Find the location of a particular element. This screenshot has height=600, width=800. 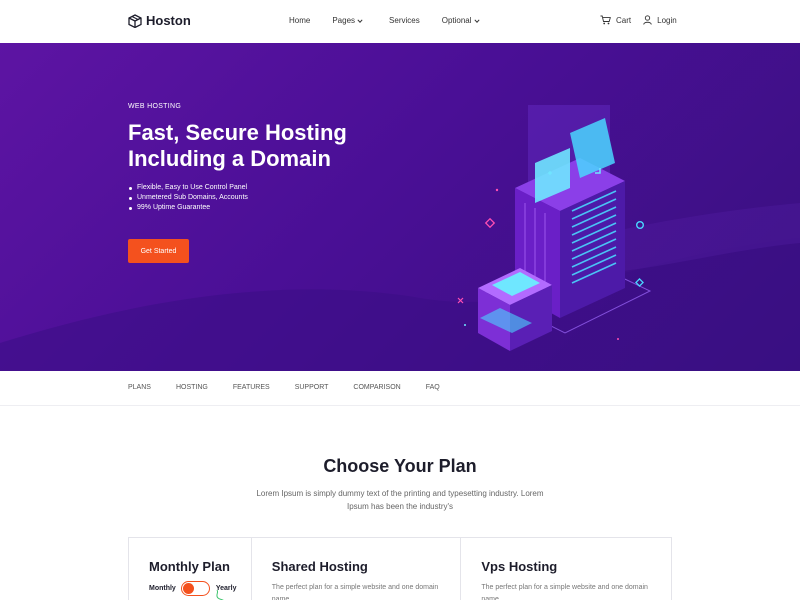

brand-name: Hoston is located at coordinates (168, 20).